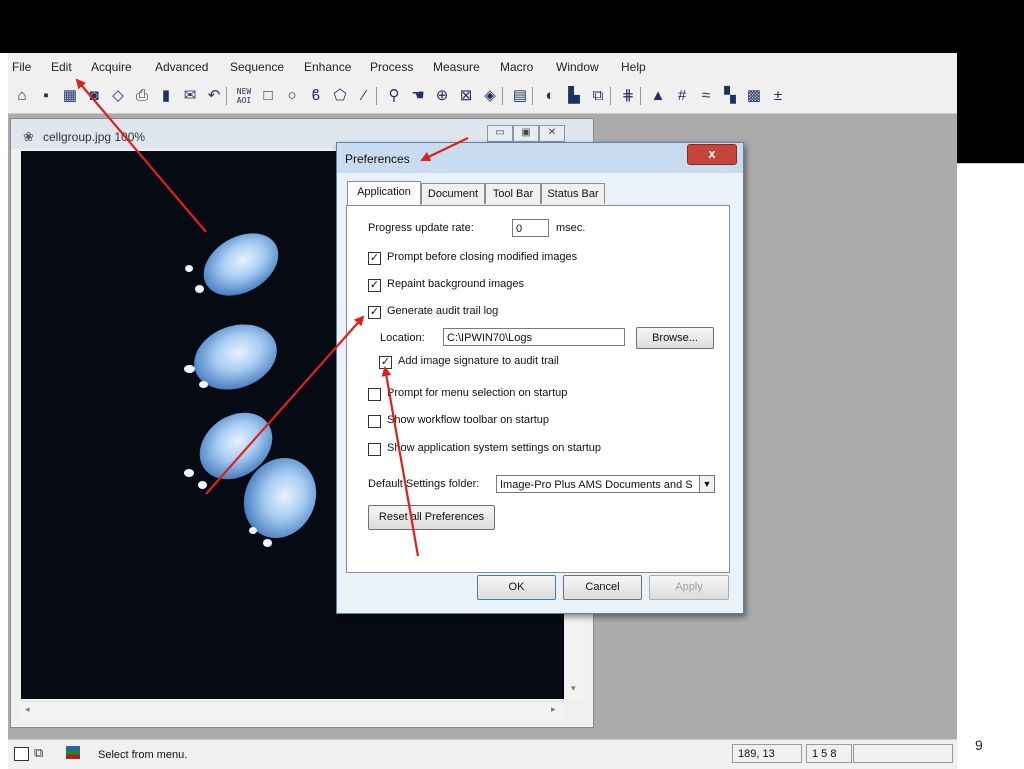 Image resolution: width=1024 pixels, height=769 pixels. I want to click on arrow-to-audit-trail, so click(285, 405).